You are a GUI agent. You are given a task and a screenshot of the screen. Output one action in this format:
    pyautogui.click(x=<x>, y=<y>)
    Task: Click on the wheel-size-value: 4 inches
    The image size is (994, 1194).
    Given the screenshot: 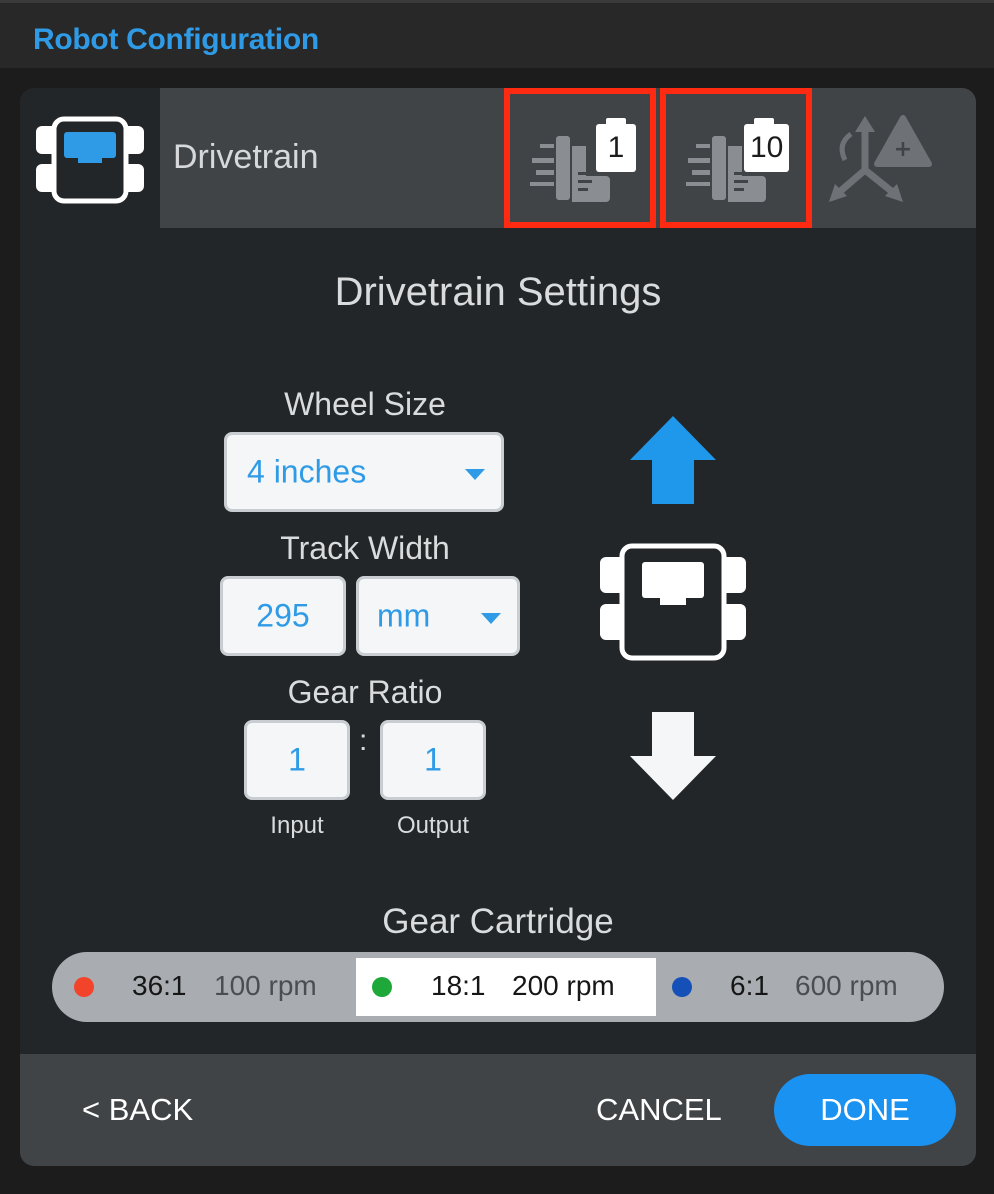 What is the action you would take?
    pyautogui.click(x=307, y=471)
    